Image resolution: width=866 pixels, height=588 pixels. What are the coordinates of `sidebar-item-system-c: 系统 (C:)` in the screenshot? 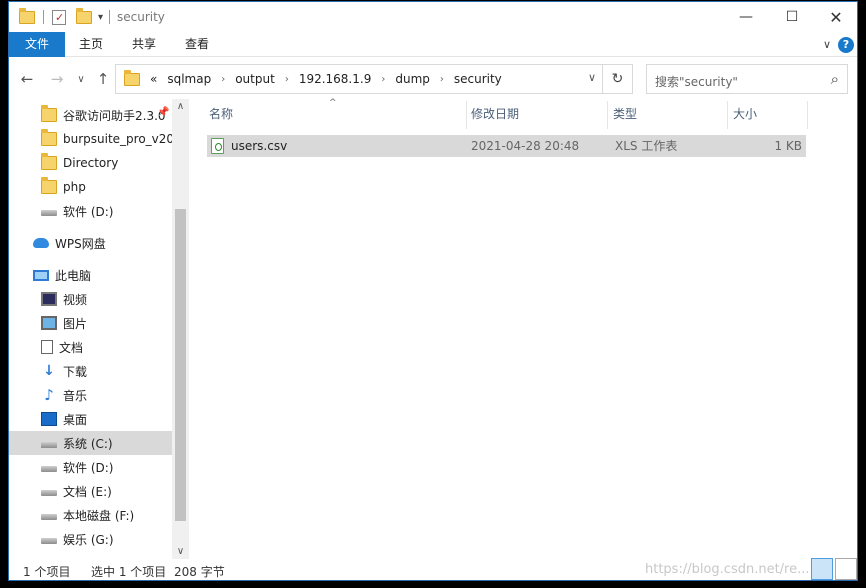 It's located at (90, 443).